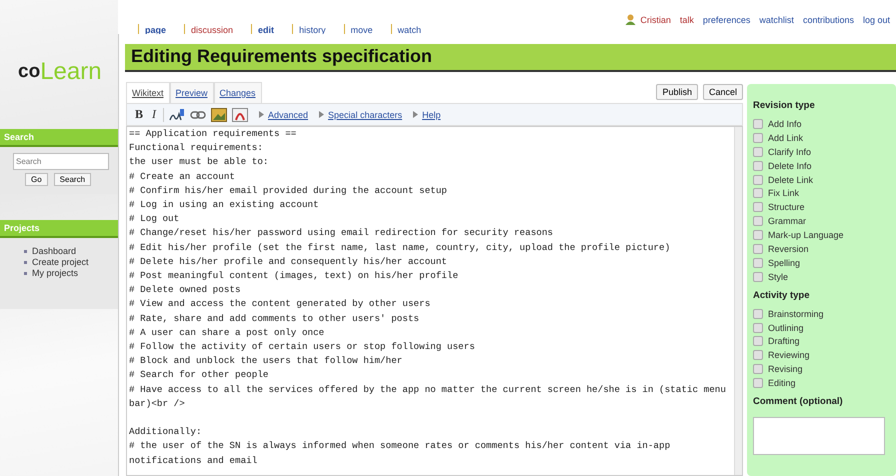  I want to click on checkbox-label: Drafting, so click(784, 341).